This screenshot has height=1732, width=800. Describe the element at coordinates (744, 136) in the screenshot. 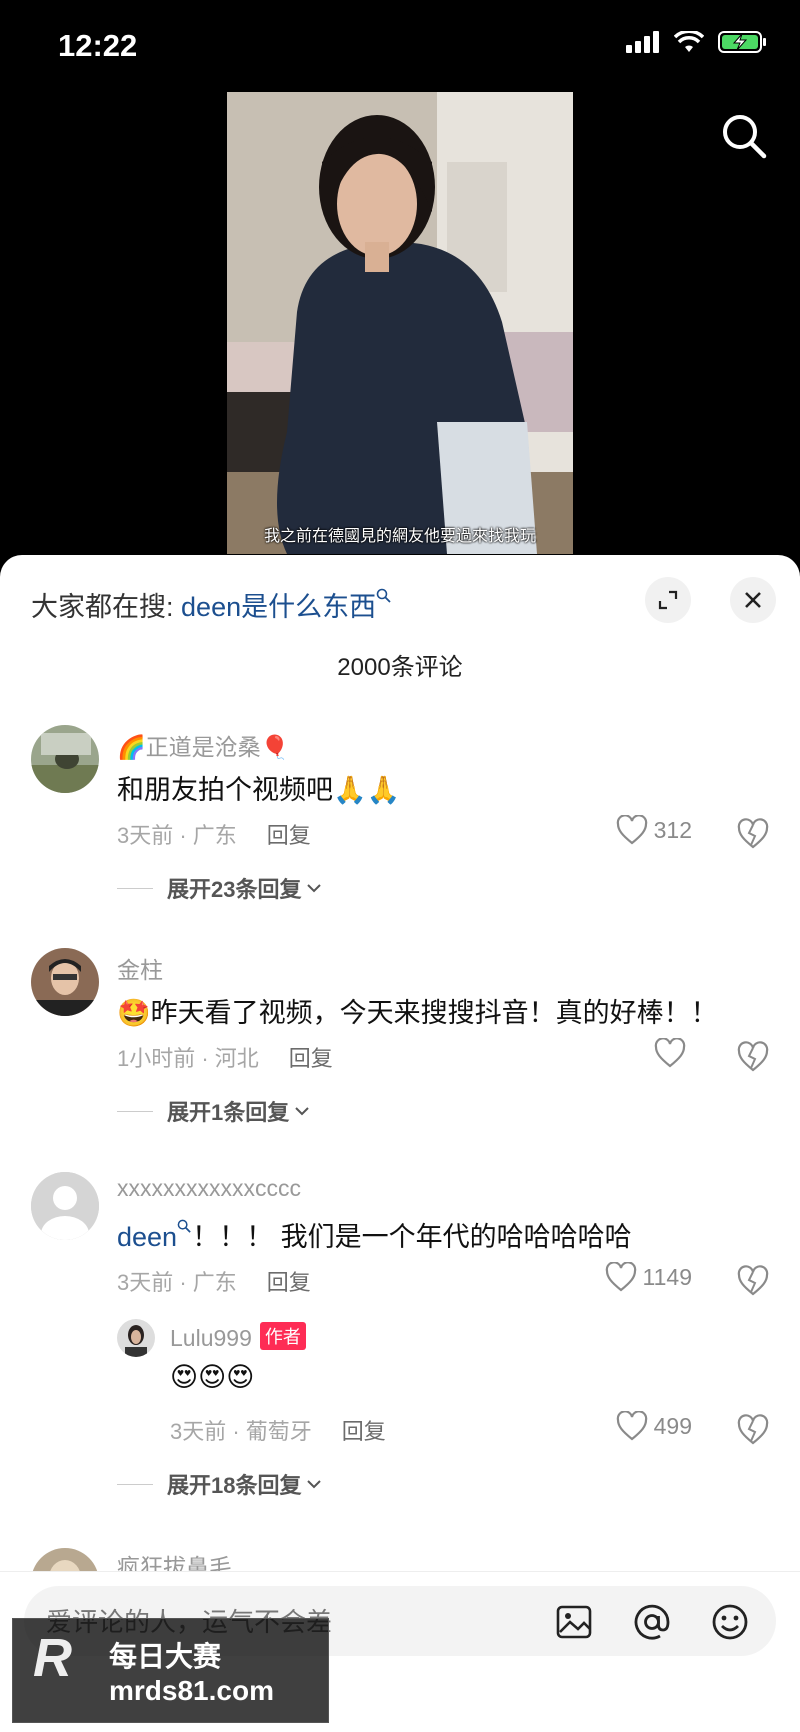

I see `search-icon` at that location.